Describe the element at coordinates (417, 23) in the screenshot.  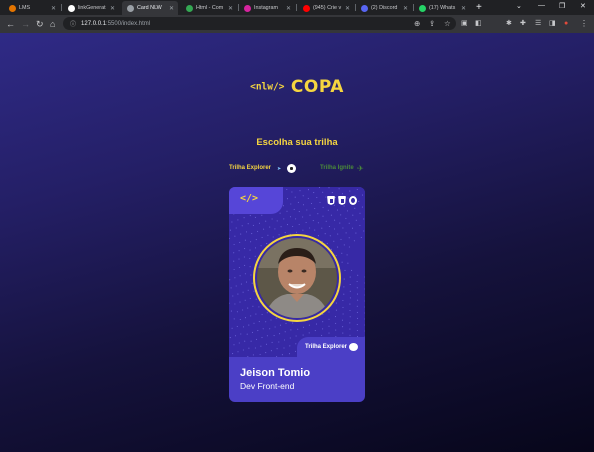
I see `zoom-icon: ⊕` at that location.